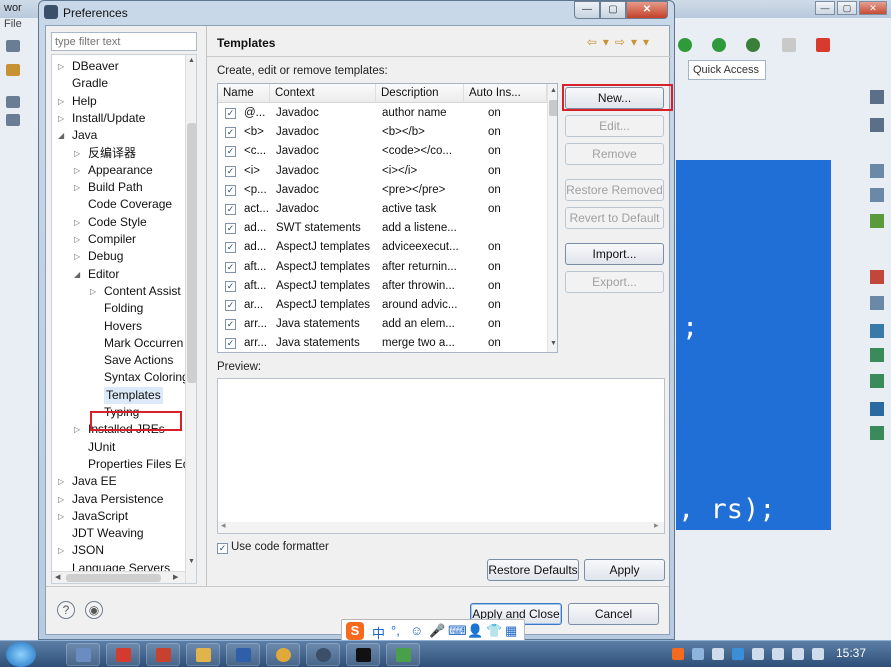  What do you see at coordinates (614, 190) in the screenshot?
I see `restore-removed-button: Restore Removed` at bounding box center [614, 190].